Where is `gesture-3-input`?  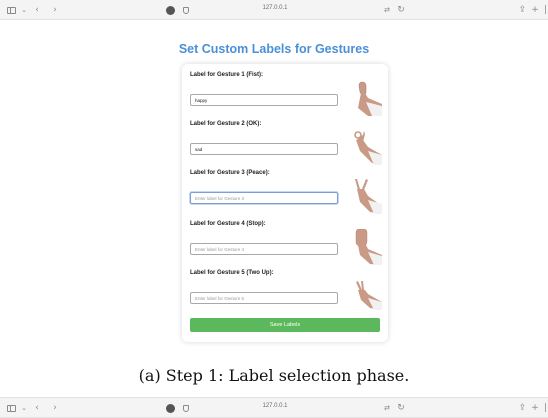
gesture-3-input is located at coordinates (264, 198).